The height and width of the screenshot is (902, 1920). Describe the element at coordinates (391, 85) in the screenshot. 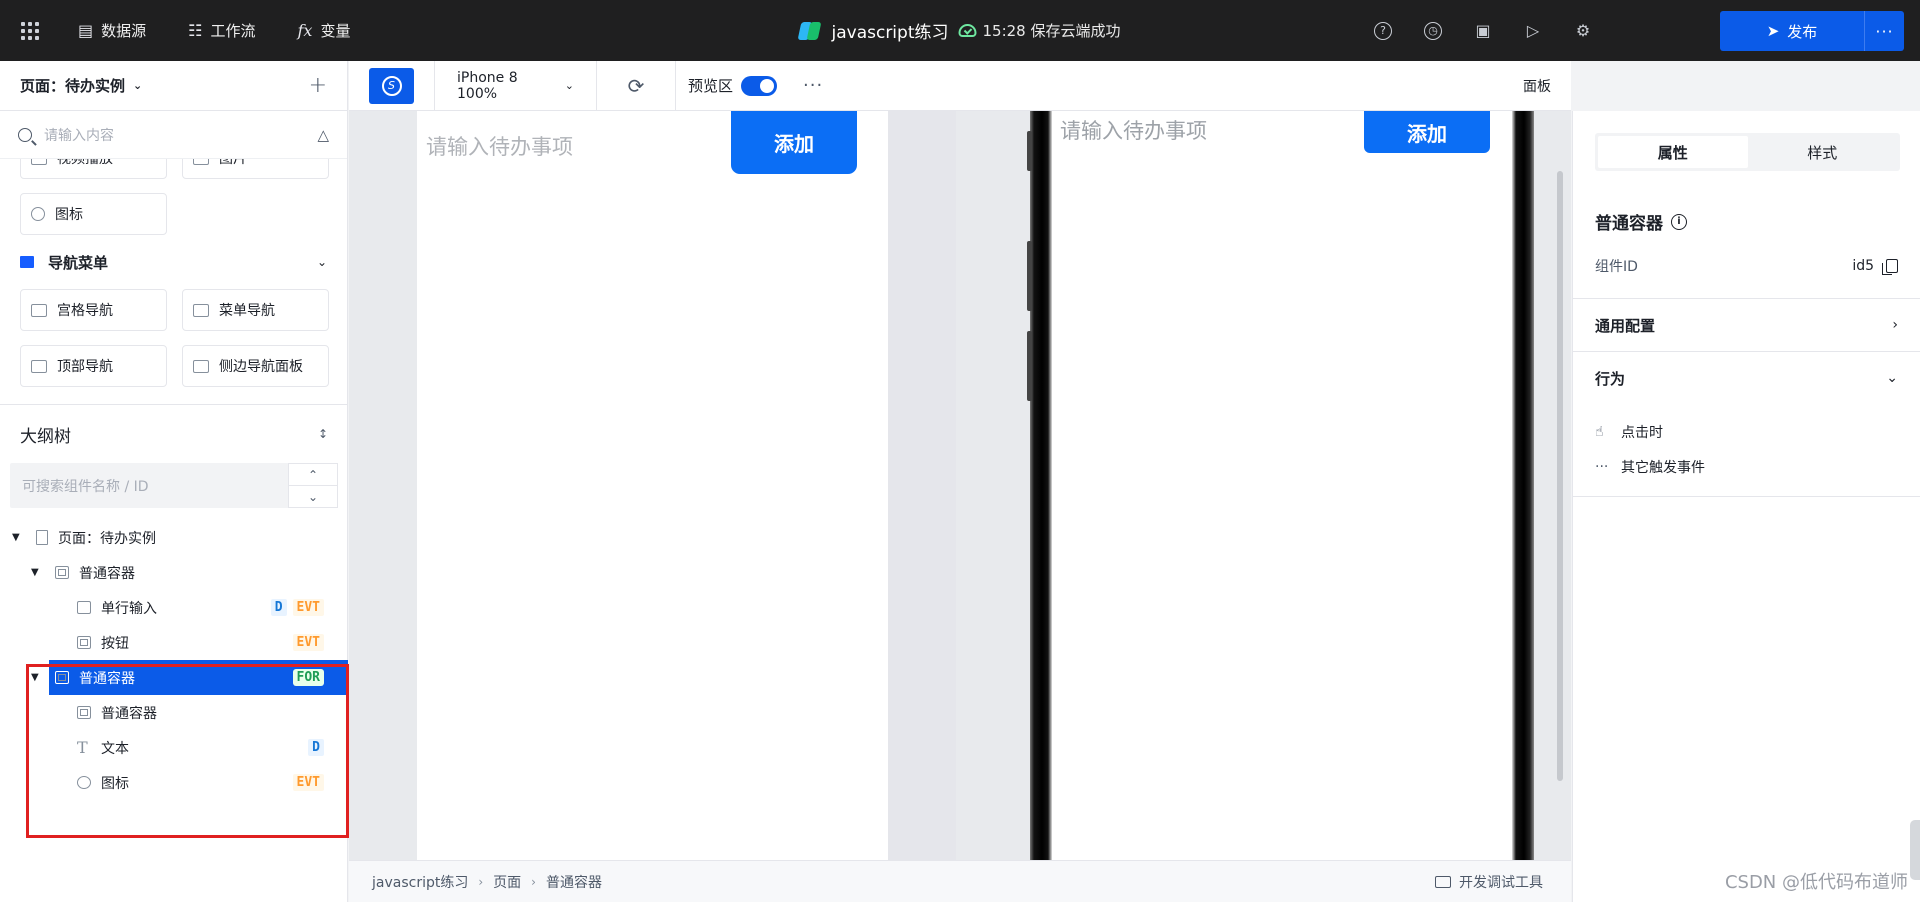

I see `mini-program-button: S` at that location.